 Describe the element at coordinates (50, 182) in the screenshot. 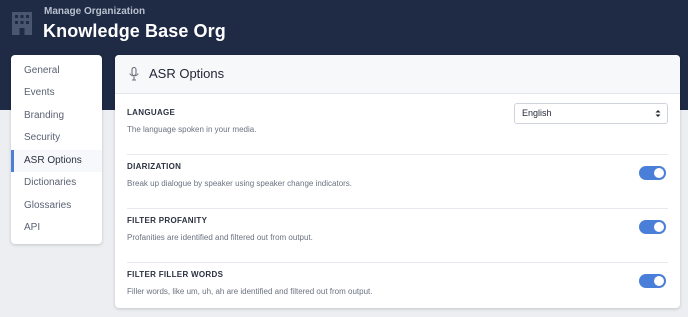

I see `sidebar-item-label: Dictionaries` at that location.